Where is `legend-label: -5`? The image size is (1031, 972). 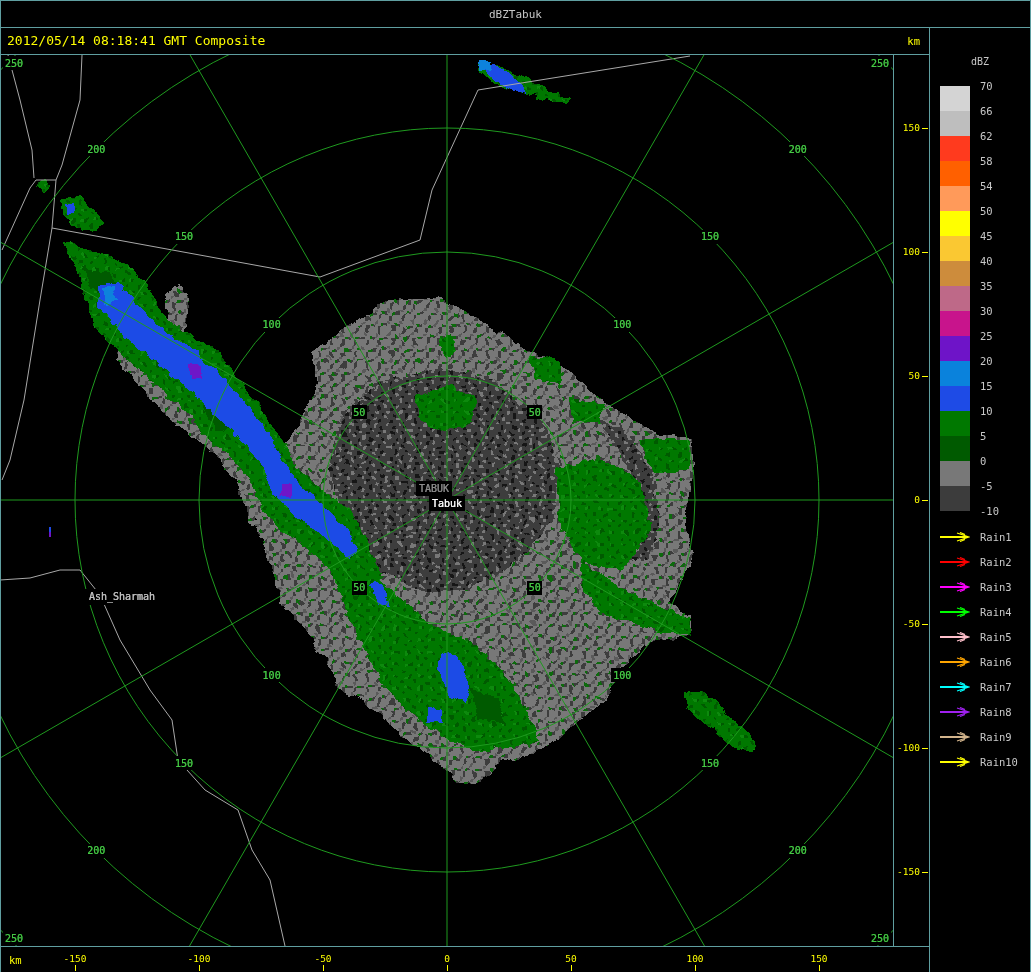 legend-label: -5 is located at coordinates (986, 486).